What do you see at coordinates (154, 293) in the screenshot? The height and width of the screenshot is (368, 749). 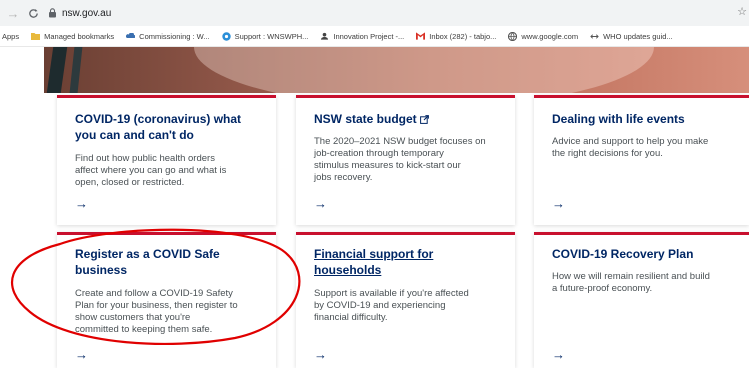 I see `card-desc-line: Create and follow a COVID-19 Safety` at bounding box center [154, 293].